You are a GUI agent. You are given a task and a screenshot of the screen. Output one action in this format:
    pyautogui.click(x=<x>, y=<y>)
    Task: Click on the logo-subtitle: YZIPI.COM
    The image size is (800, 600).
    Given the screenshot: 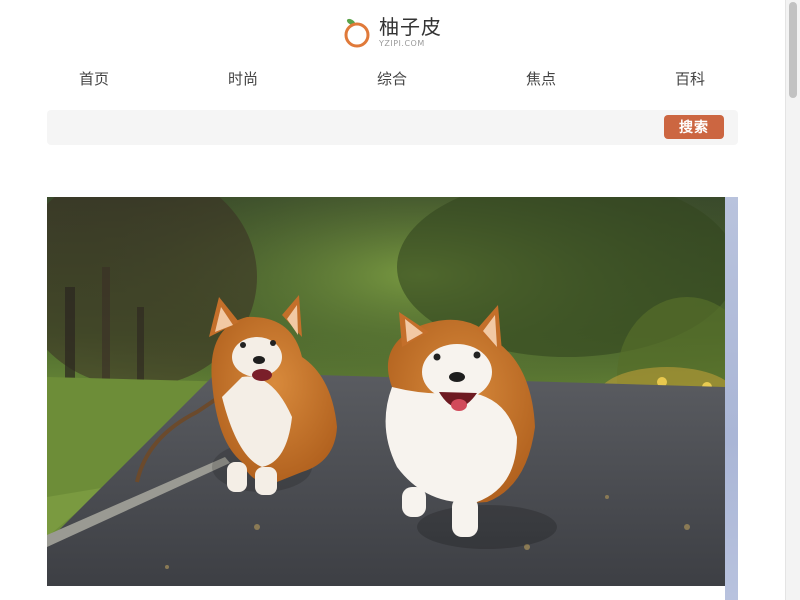 What is the action you would take?
    pyautogui.click(x=402, y=43)
    